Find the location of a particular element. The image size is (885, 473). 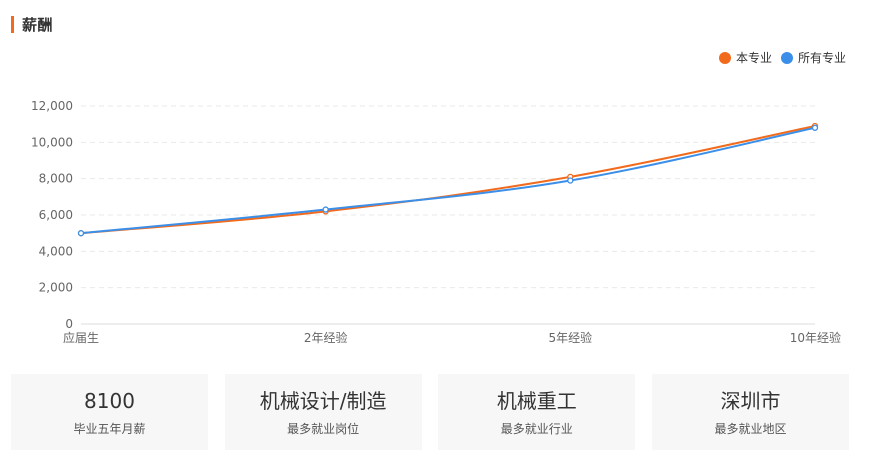

stat-value-salary: 8100 is located at coordinates (109, 400).